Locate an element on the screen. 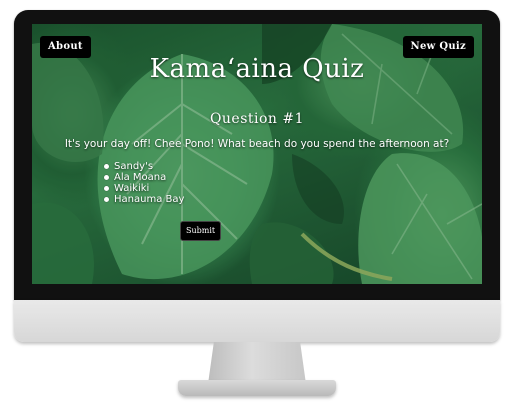 This screenshot has width=513, height=408. monitor-stand-base is located at coordinates (257, 388).